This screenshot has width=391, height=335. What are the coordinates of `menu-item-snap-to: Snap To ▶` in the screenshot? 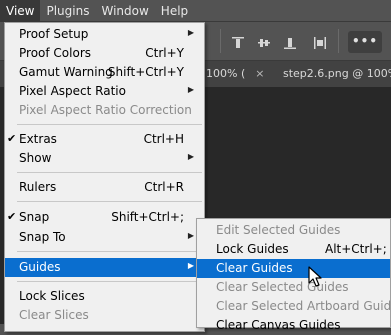 It's located at (104, 237).